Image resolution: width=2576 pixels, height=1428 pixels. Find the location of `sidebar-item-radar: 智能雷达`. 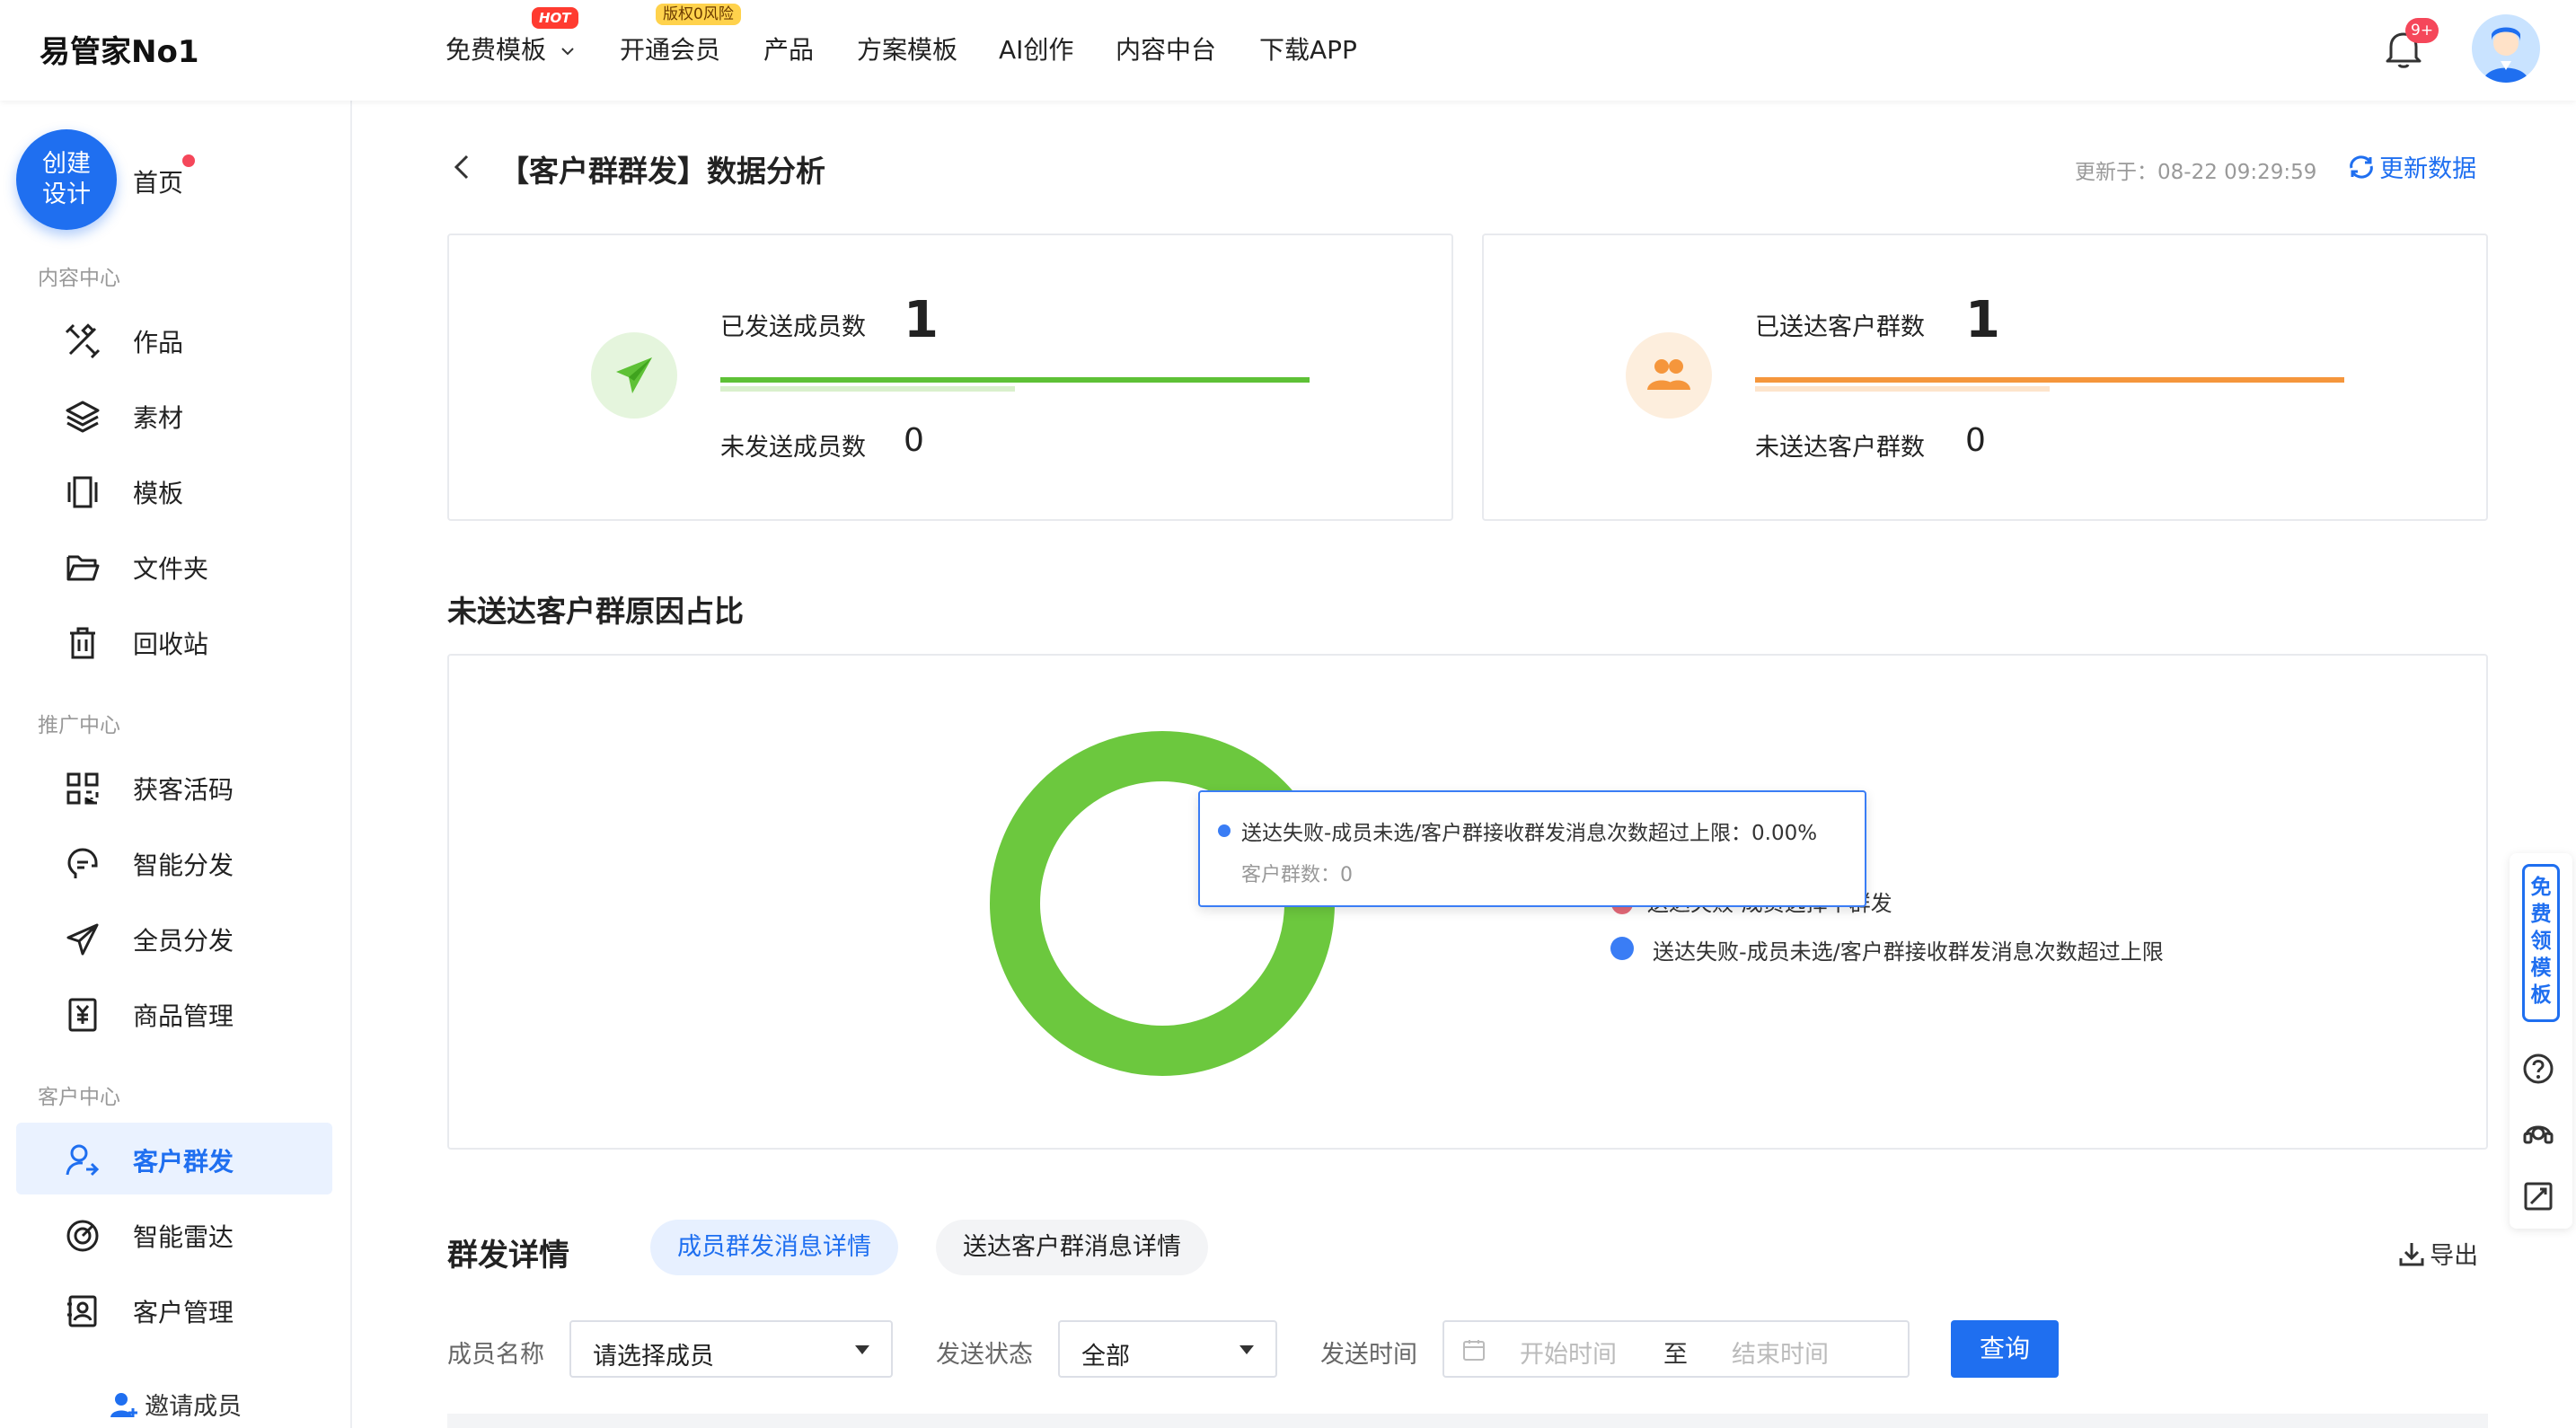

sidebar-item-radar: 智能雷达 is located at coordinates (174, 1234).